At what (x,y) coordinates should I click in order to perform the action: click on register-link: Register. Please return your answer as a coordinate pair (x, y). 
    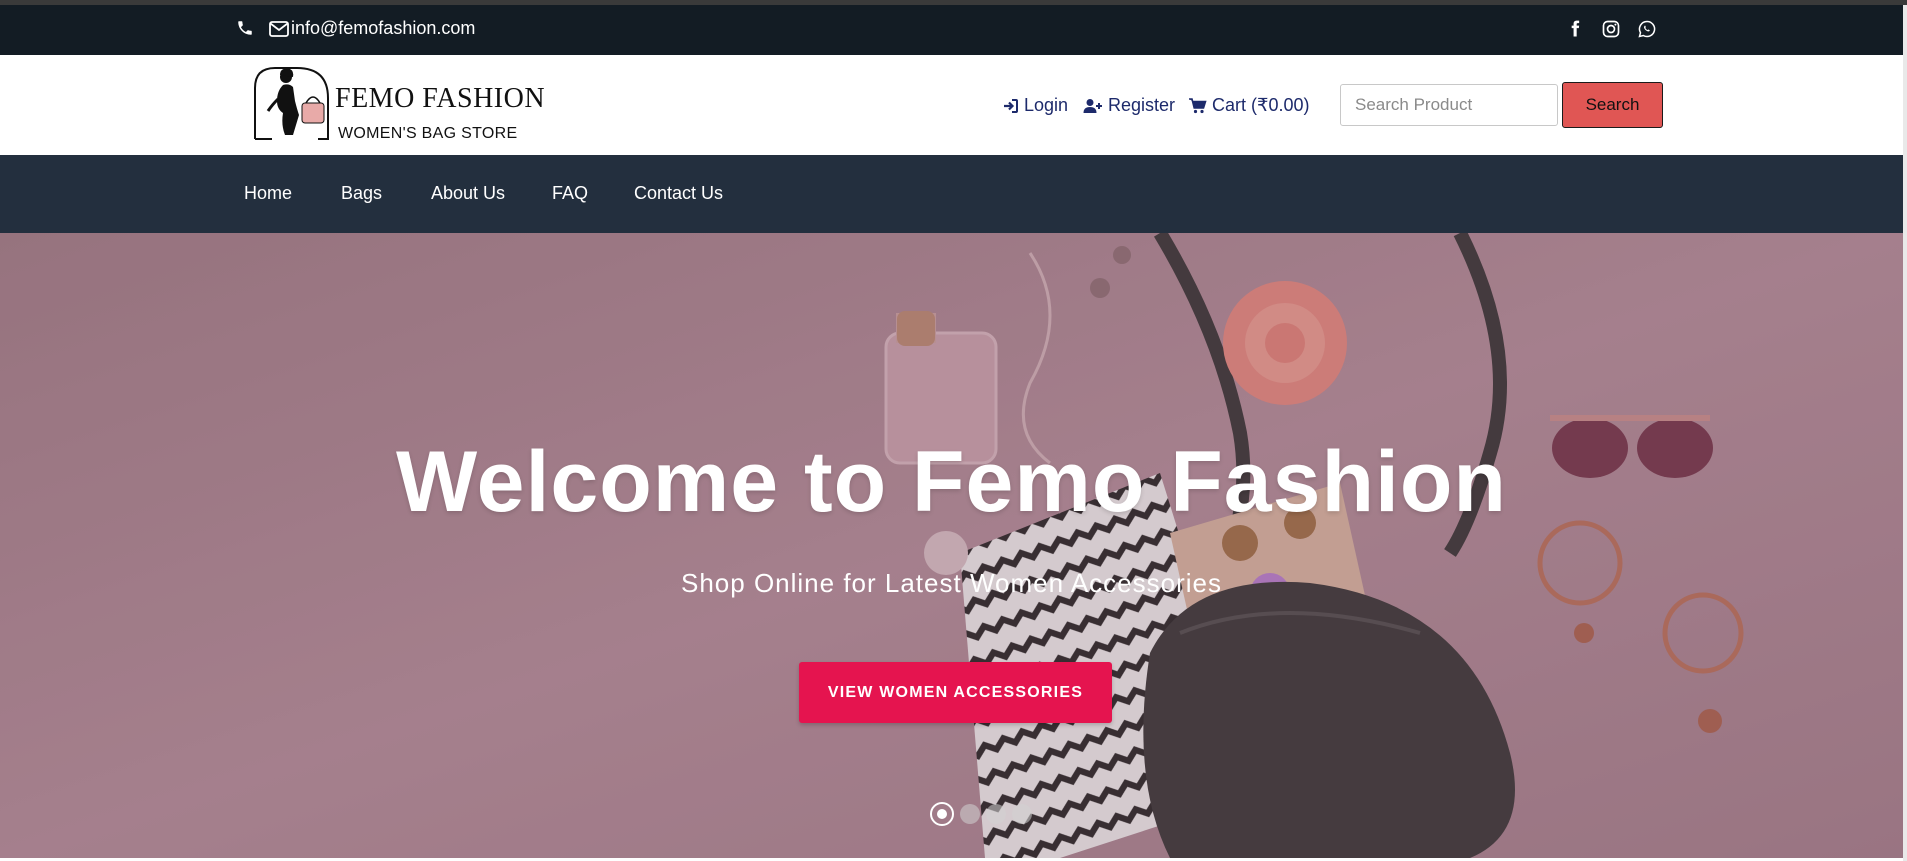
    Looking at the image, I should click on (1129, 105).